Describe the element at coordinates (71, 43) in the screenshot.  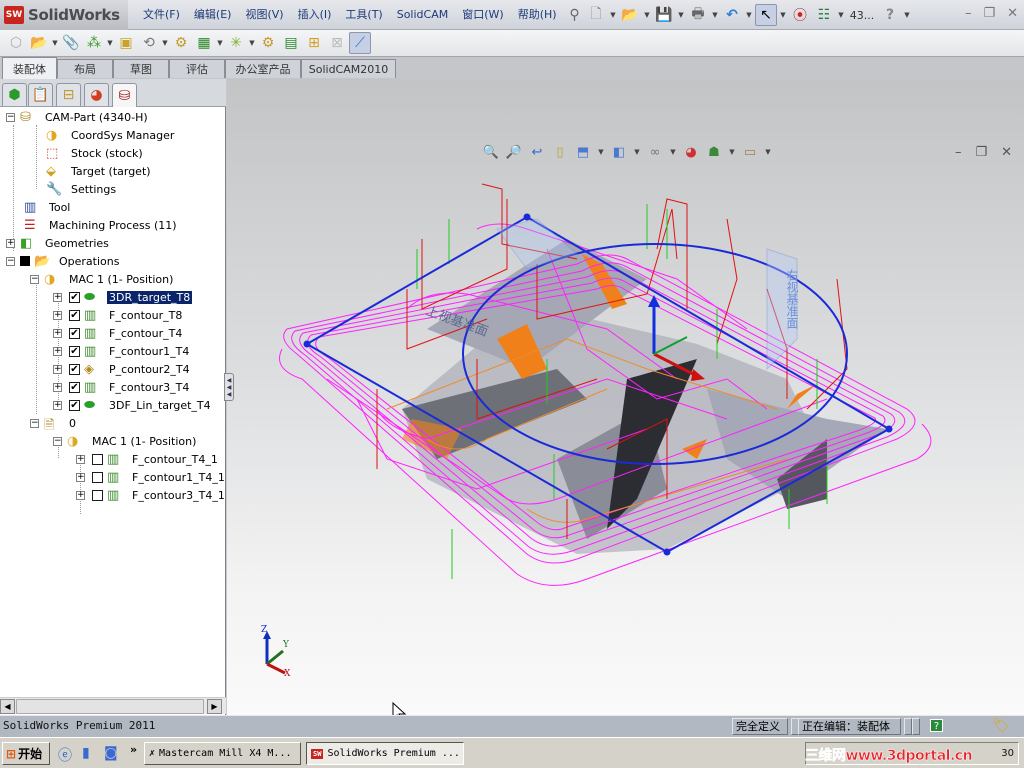
I see `mate-icon: 📎` at that location.